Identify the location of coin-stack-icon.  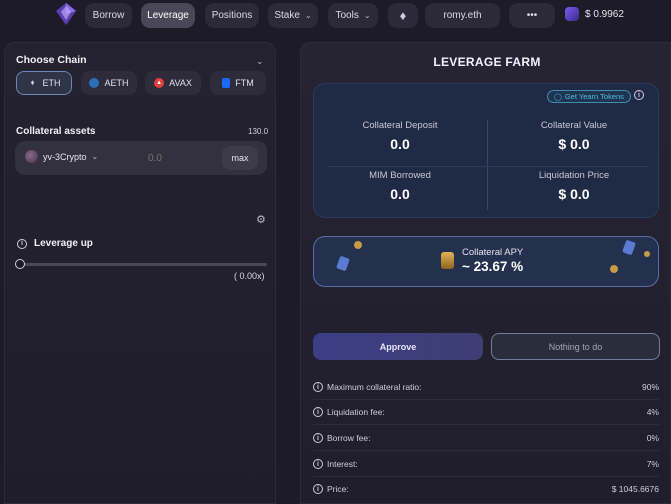
(447, 260).